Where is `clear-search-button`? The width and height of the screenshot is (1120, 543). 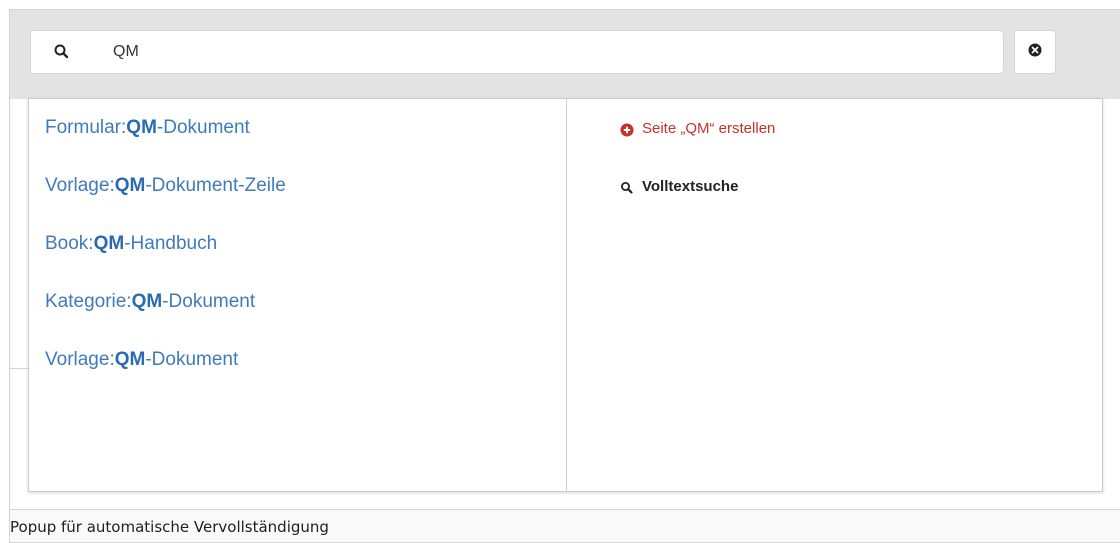 clear-search-button is located at coordinates (1035, 52).